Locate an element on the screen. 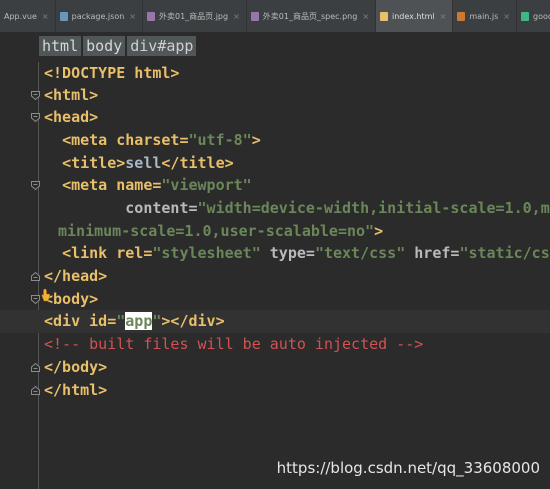  breadcrumb-item-html: html is located at coordinates (60, 46).